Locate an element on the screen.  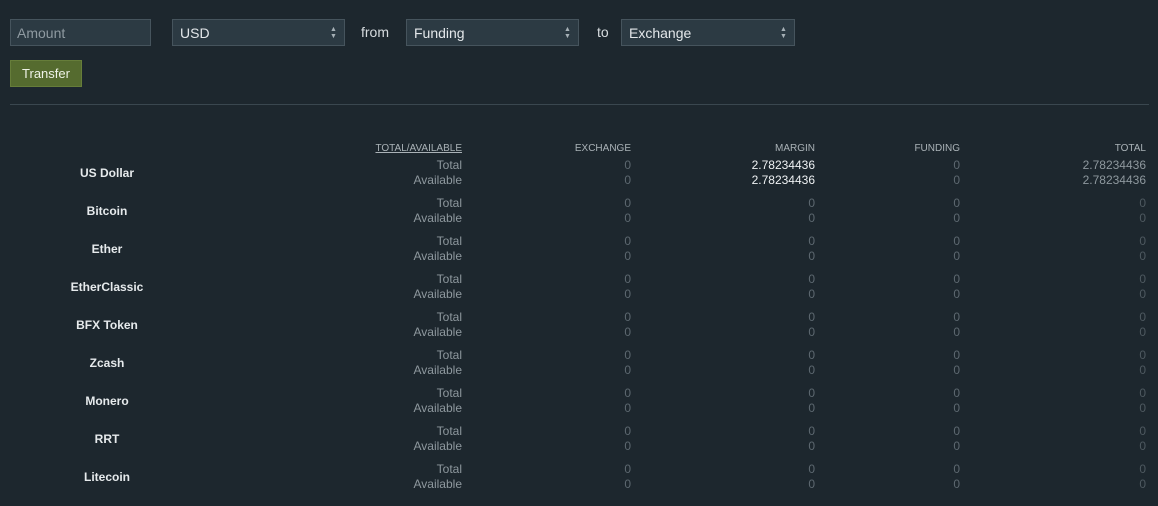
header-total: TOTAL is located at coordinates (1130, 148).